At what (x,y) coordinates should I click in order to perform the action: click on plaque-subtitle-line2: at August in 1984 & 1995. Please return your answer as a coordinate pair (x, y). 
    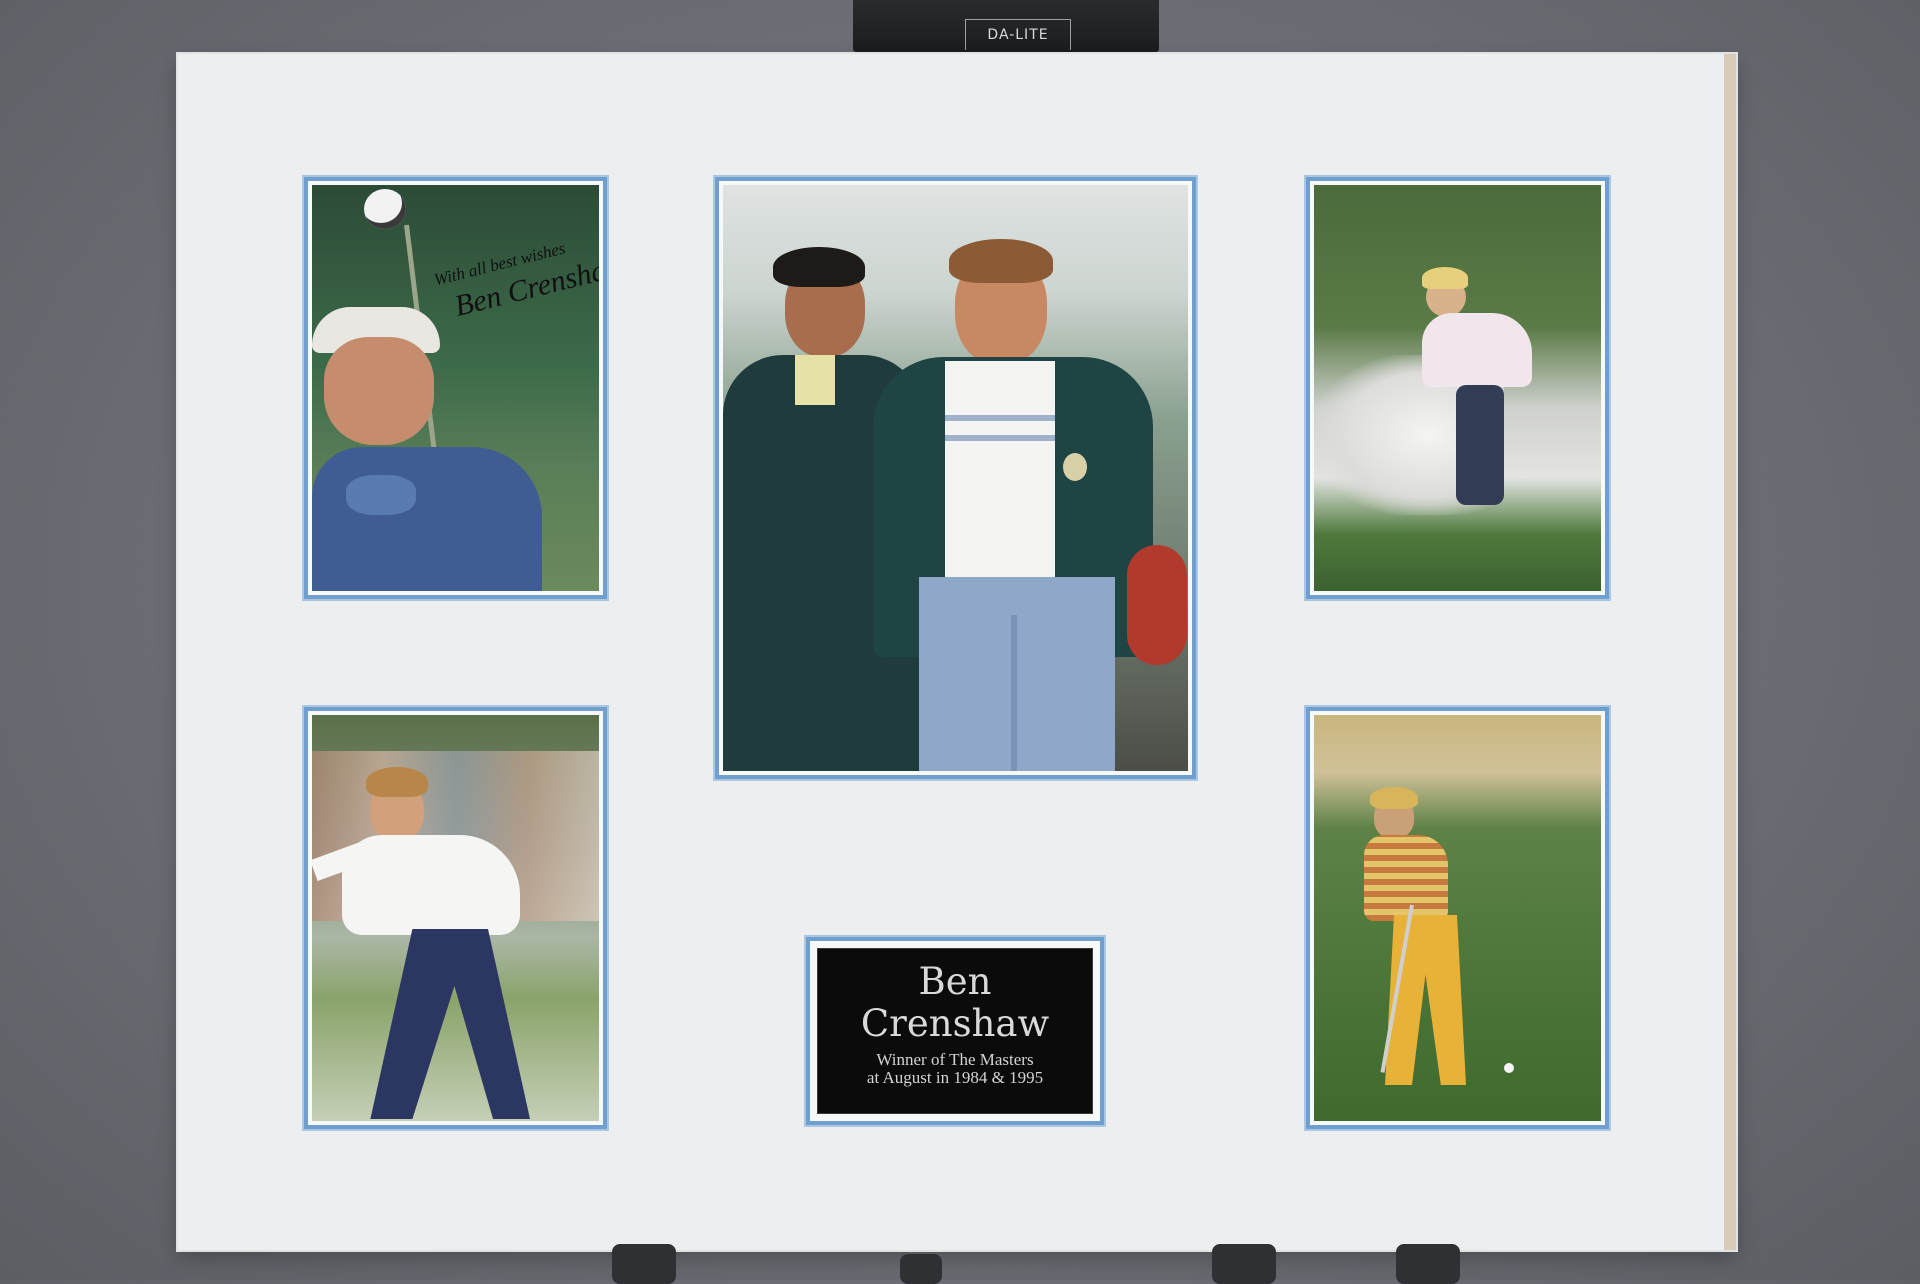
    Looking at the image, I should click on (955, 1077).